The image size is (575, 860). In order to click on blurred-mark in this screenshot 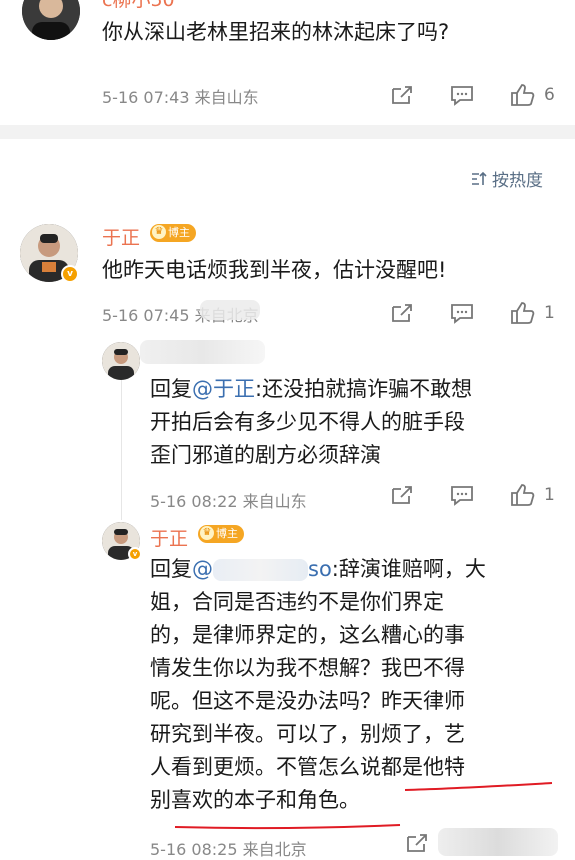, I will do `click(230, 310)`.